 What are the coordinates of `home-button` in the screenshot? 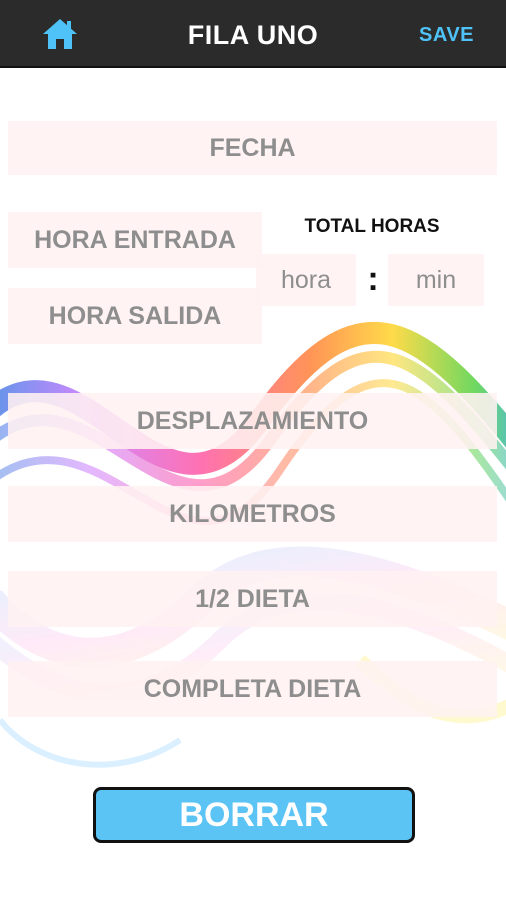 It's located at (60, 34).